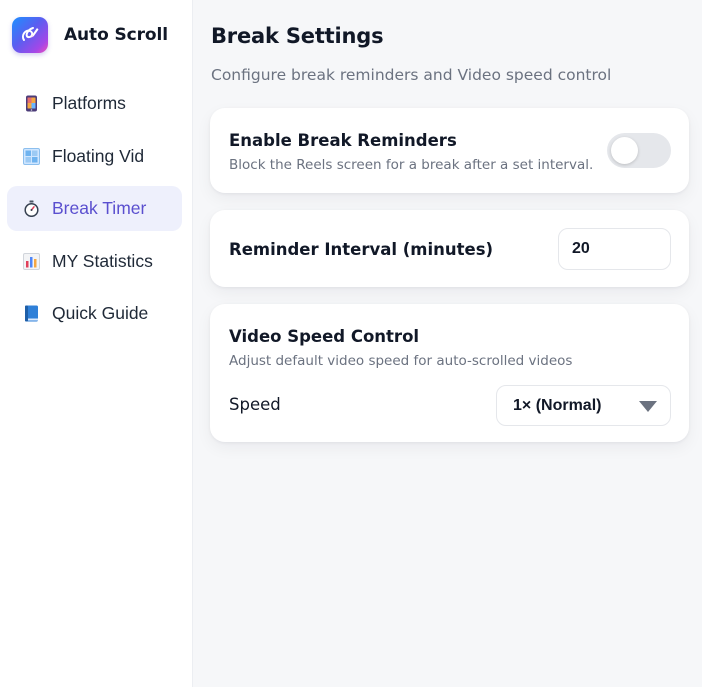 The image size is (702, 687). What do you see at coordinates (614, 249) in the screenshot?
I see `reminder-interval-input` at bounding box center [614, 249].